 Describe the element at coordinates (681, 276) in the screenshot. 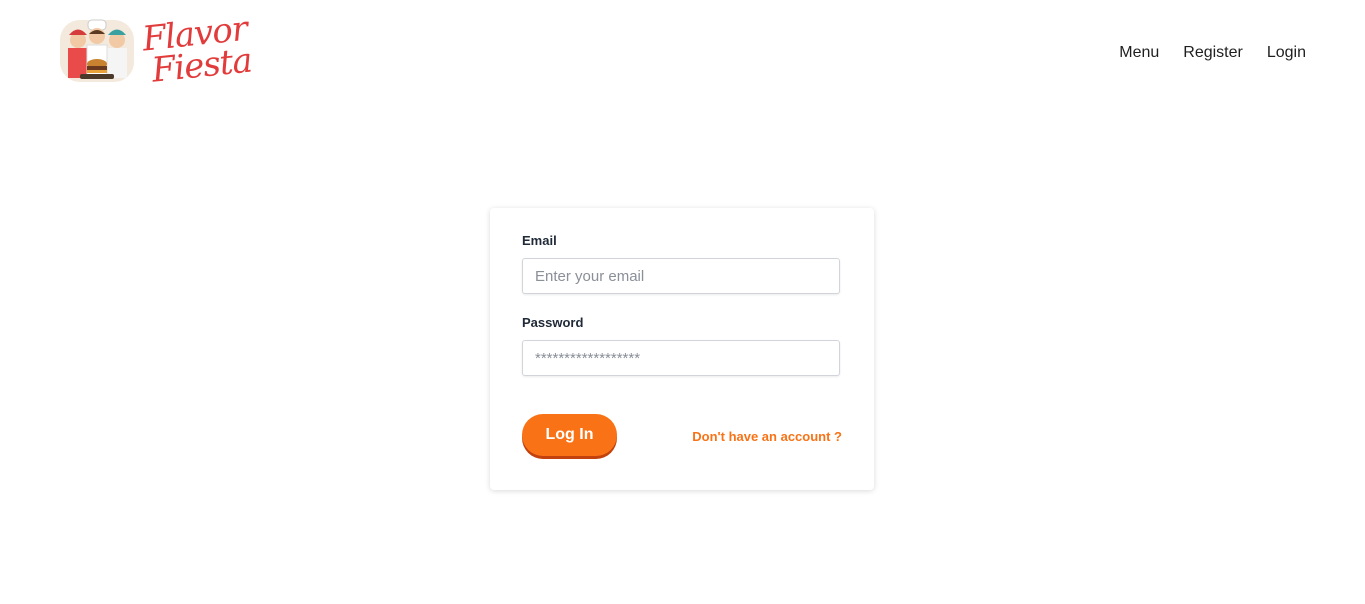

I see `email-input` at that location.